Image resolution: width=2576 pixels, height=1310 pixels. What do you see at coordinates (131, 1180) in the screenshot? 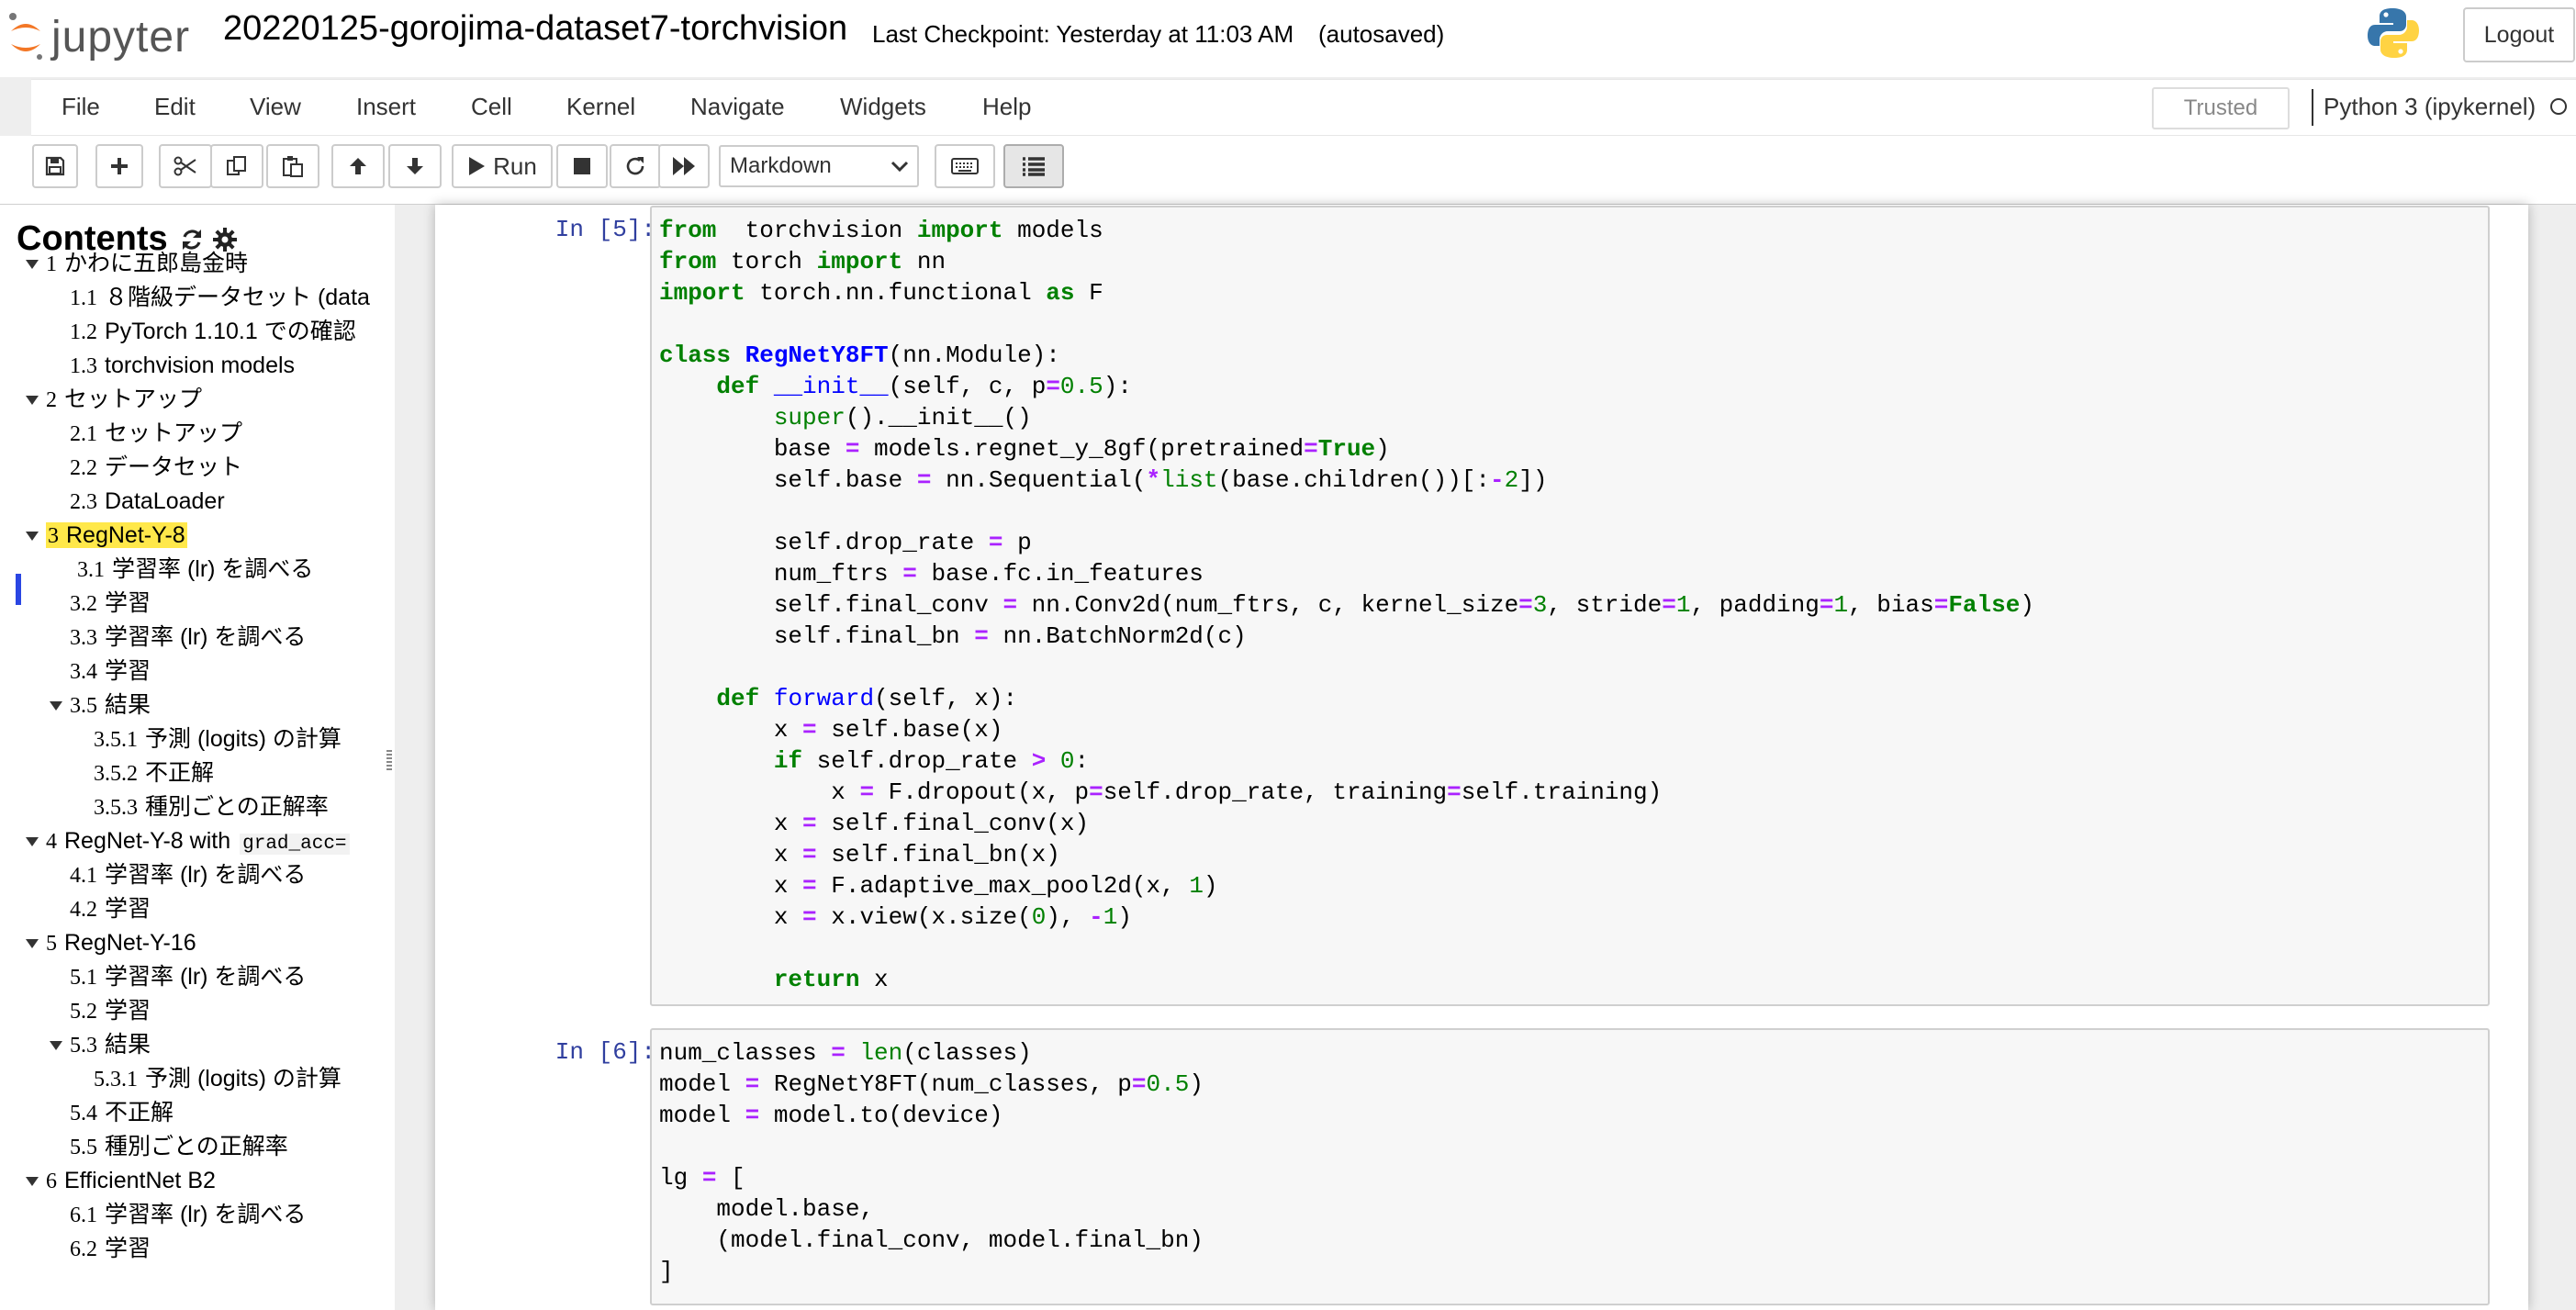
I see `toc-item: 6 EfficientNet B2` at bounding box center [131, 1180].